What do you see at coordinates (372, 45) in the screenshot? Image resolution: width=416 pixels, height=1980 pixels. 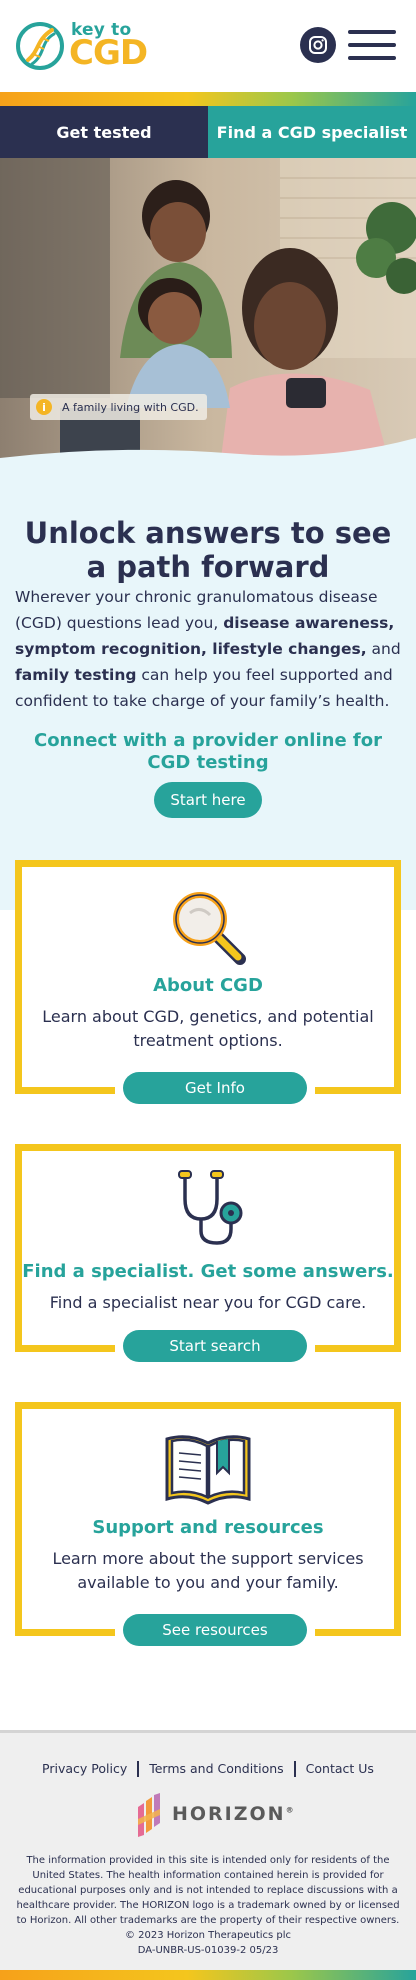 I see `hamburger-menu-icon` at bounding box center [372, 45].